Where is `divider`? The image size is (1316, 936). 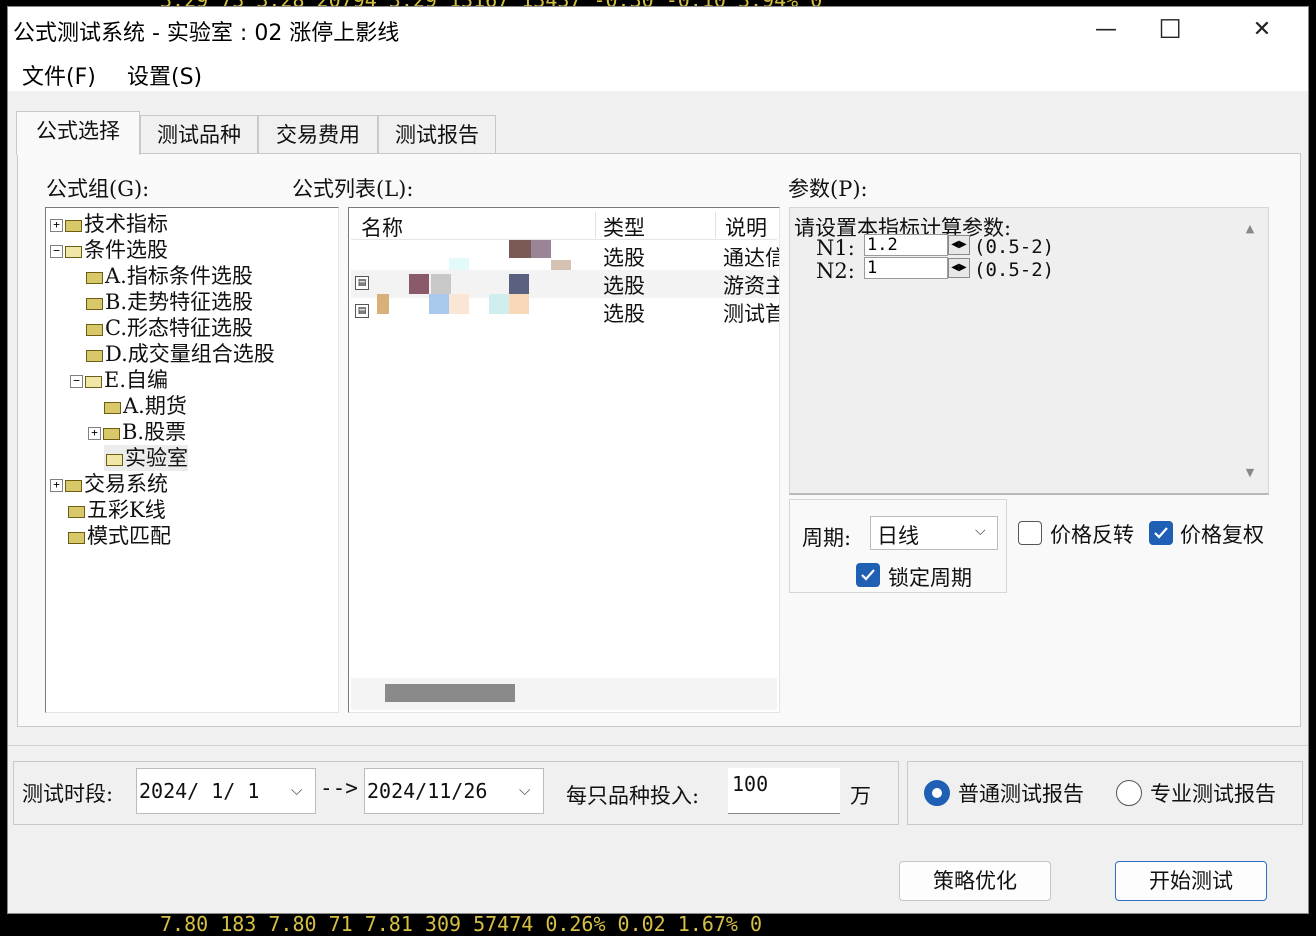
divider is located at coordinates (658, 745).